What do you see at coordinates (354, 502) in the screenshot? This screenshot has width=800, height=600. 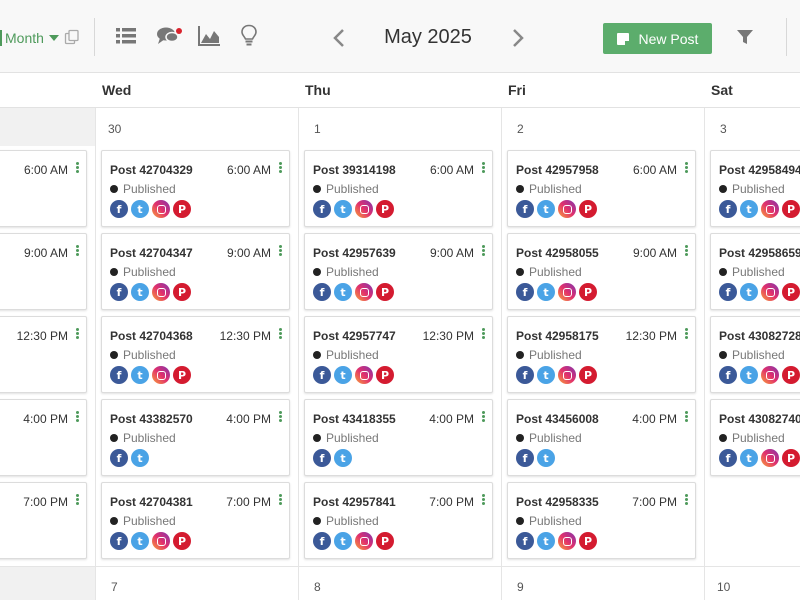 I see `post-title: Post 42957841` at bounding box center [354, 502].